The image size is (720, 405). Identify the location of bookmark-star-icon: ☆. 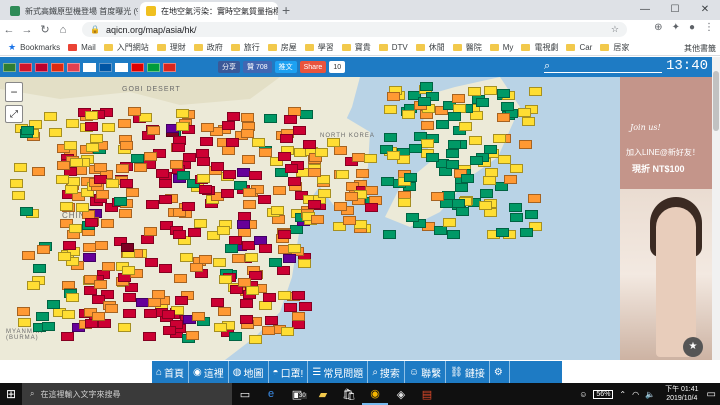
(615, 29).